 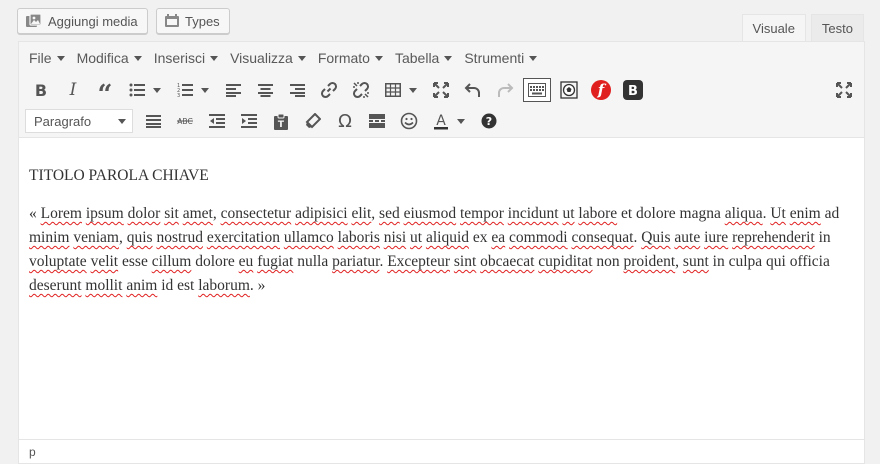 I want to click on align-right-button, so click(x=297, y=90).